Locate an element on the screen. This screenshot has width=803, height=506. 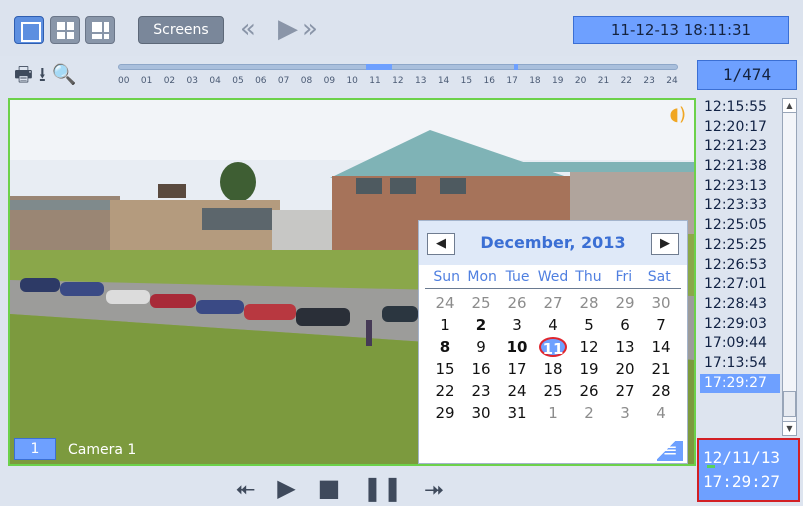
time-list-item: 12:20:17 is located at coordinates (740, 128).